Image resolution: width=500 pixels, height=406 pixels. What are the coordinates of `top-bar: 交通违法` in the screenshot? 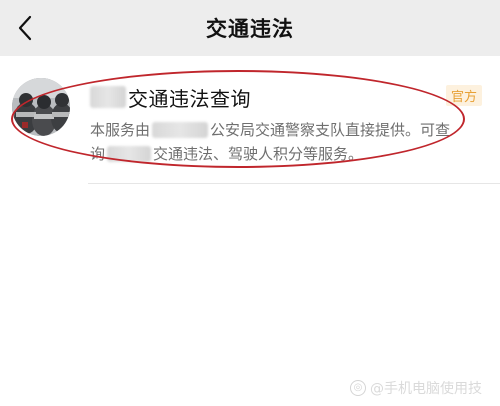 It's located at (250, 28).